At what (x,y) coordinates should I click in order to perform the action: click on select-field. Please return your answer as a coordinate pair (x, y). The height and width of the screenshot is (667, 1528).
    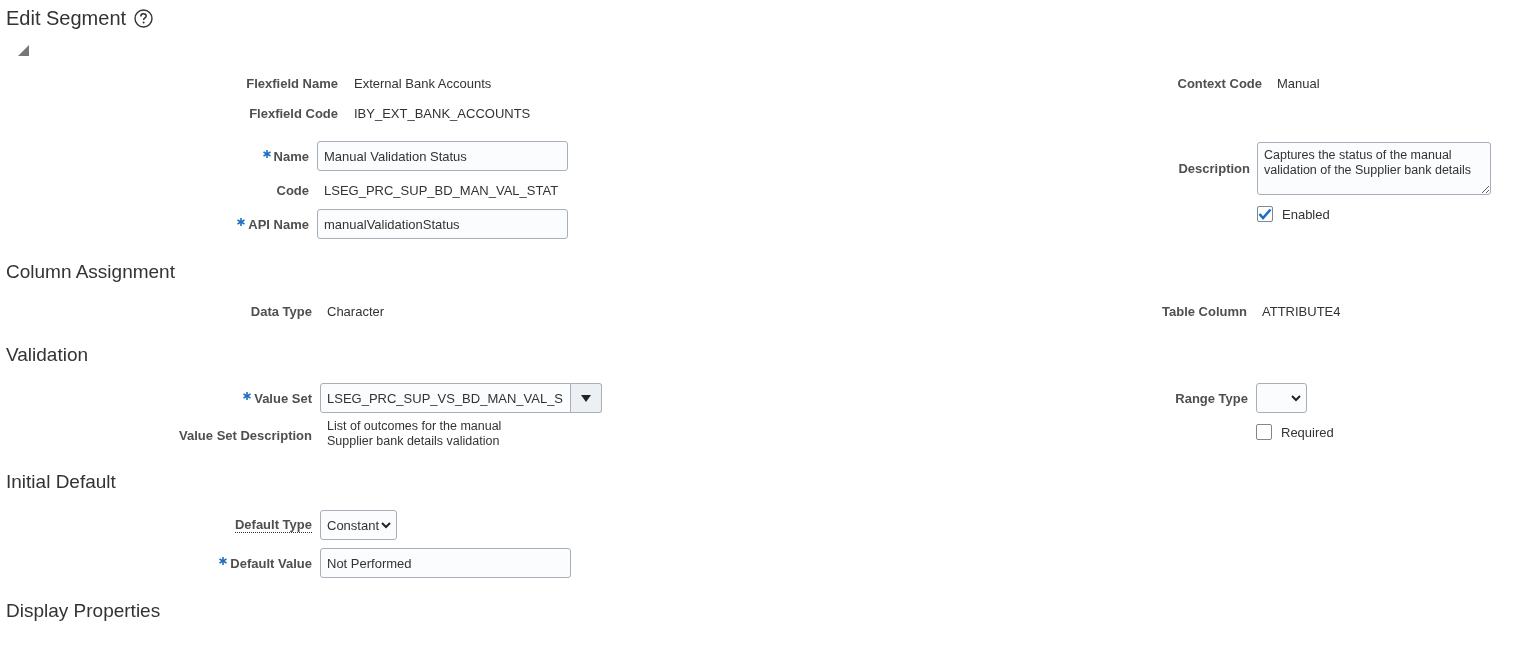
    Looking at the image, I should click on (1281, 398).